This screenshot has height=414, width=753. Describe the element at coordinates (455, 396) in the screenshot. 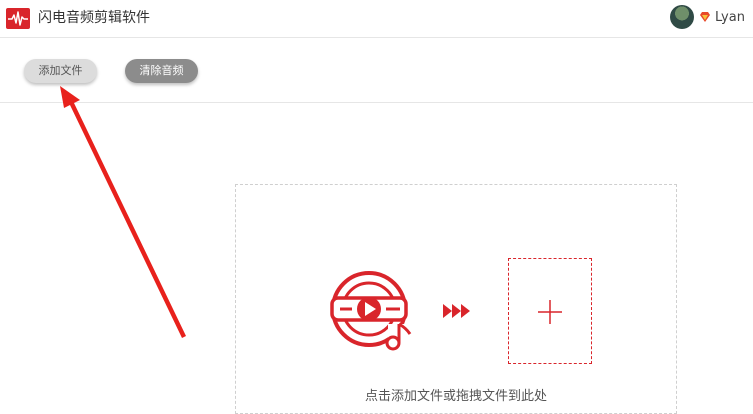

I see `drop-hint-text: 点击添加文件或拖拽文件到此处` at that location.